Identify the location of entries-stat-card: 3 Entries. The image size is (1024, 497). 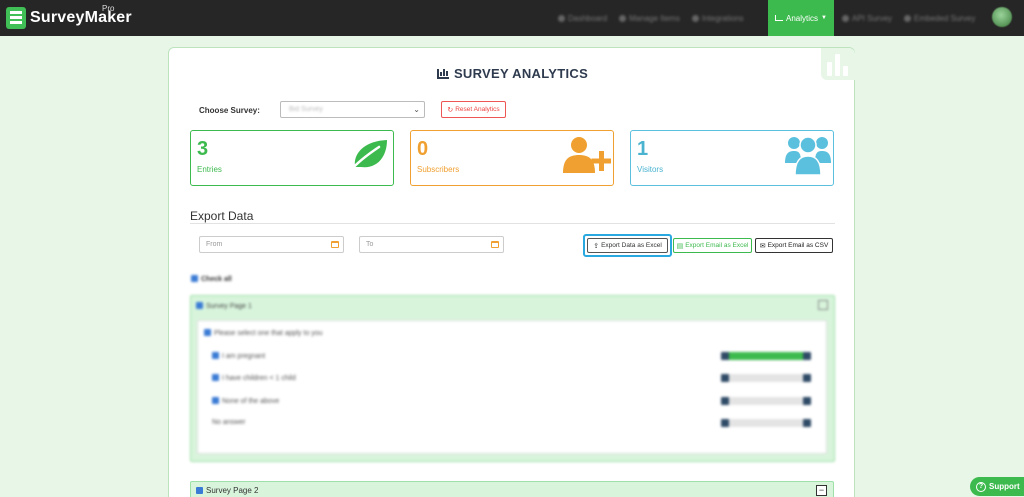
(292, 158).